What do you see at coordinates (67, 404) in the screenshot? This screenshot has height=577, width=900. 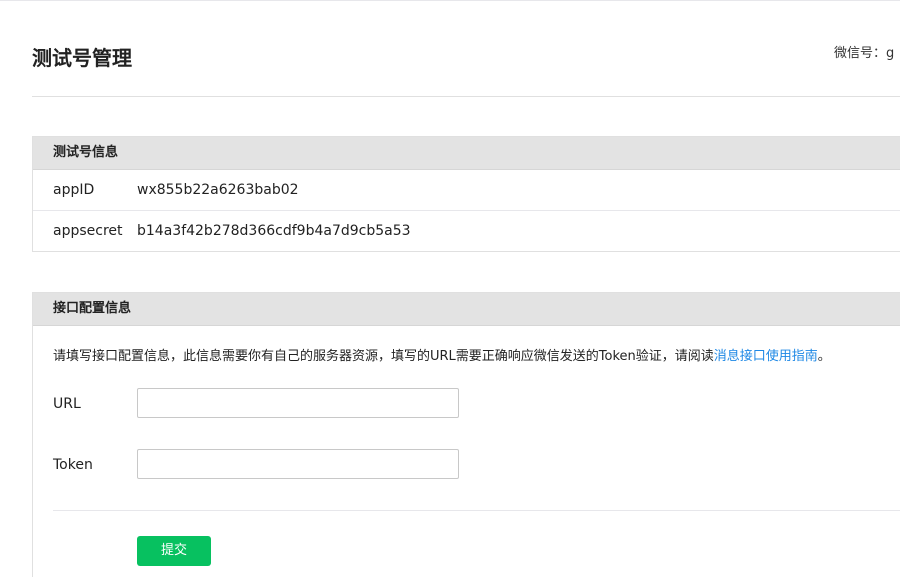 I see `url-label: URL` at bounding box center [67, 404].